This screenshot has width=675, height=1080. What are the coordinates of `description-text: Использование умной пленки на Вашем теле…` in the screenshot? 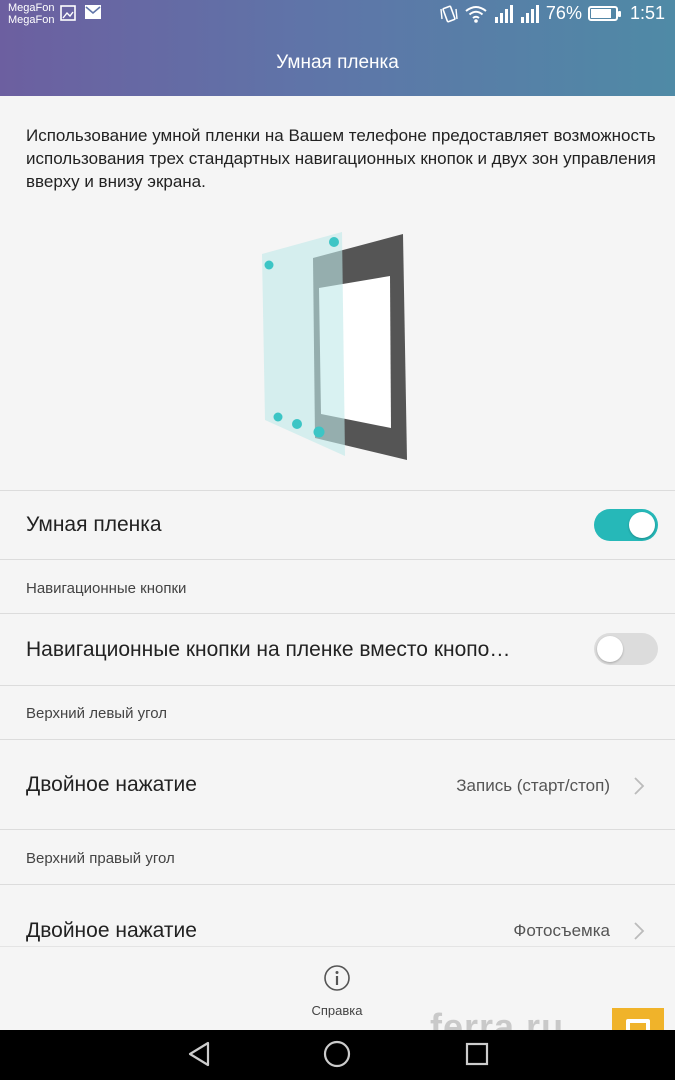 It's located at (341, 158).